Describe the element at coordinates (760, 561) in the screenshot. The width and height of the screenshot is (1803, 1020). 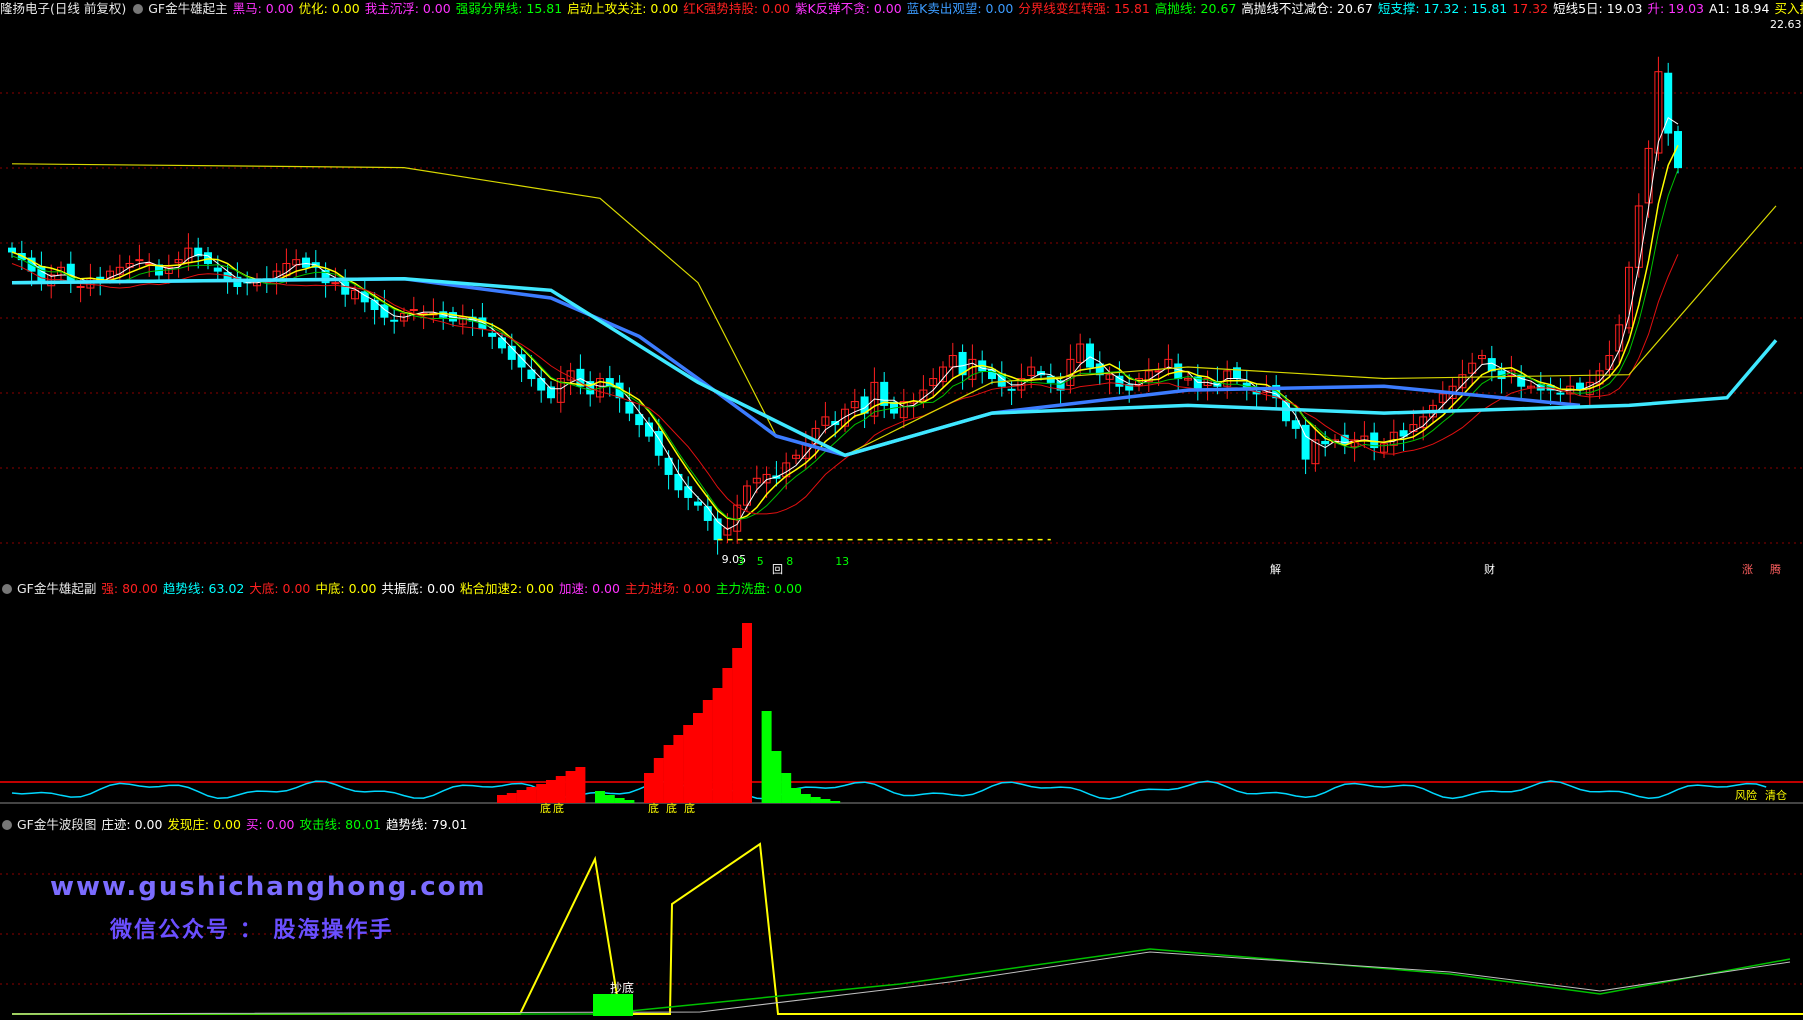
I see `count-label: 5` at that location.